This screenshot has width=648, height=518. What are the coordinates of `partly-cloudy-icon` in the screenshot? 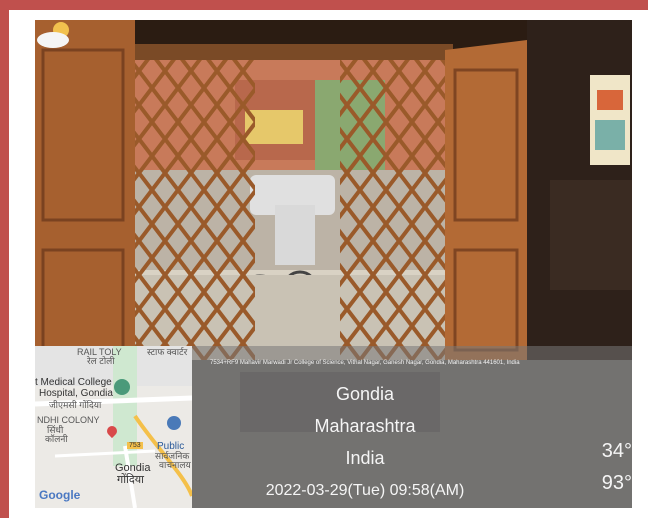 It's located at (53, 35).